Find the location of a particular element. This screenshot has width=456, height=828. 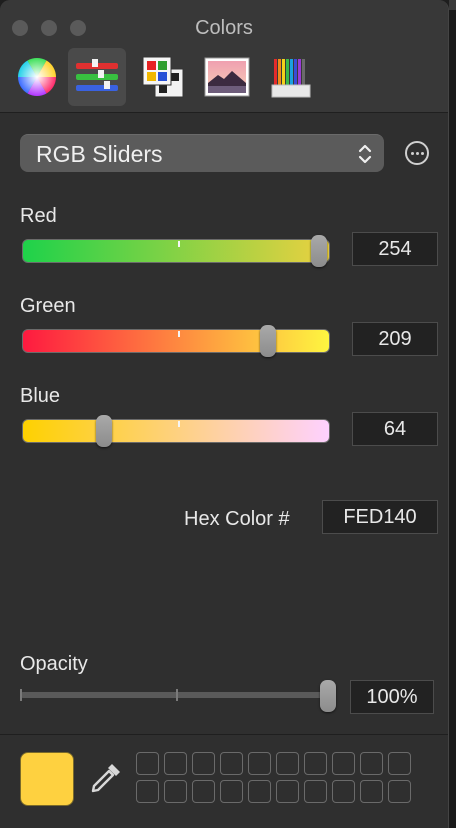

blue-slider-knob is located at coordinates (104, 431).